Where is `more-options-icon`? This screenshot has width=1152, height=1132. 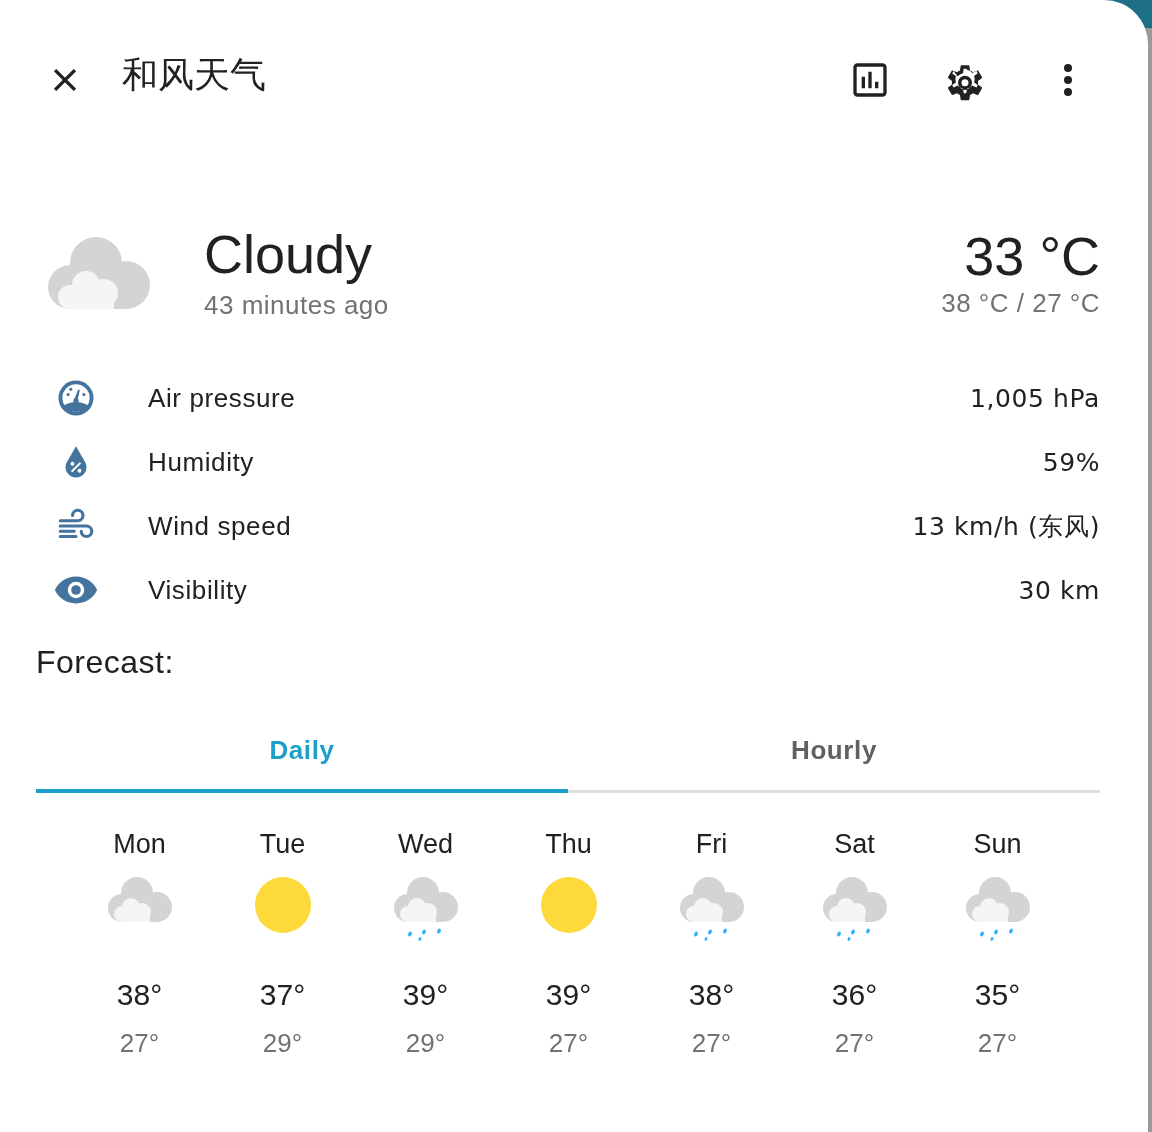
more-options-icon is located at coordinates (1068, 80).